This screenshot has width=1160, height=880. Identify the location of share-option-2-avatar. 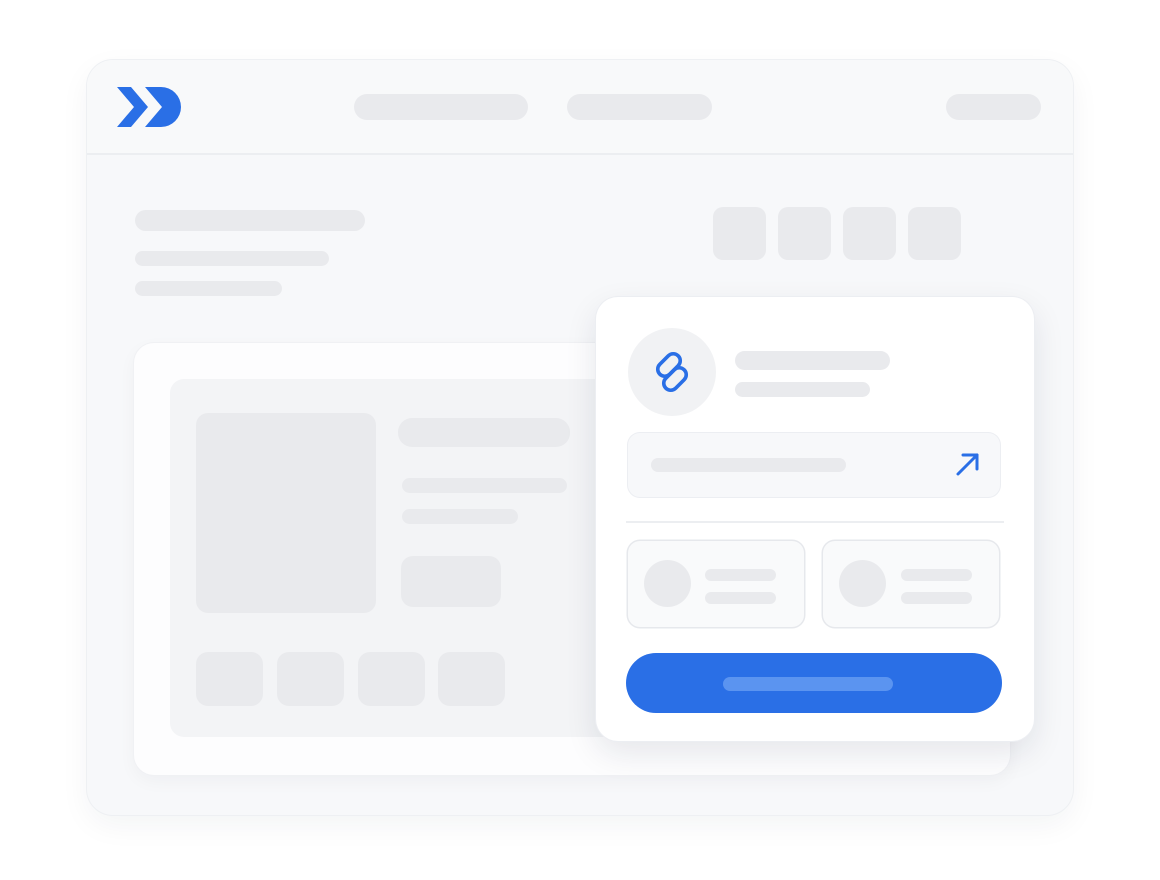
(862, 583).